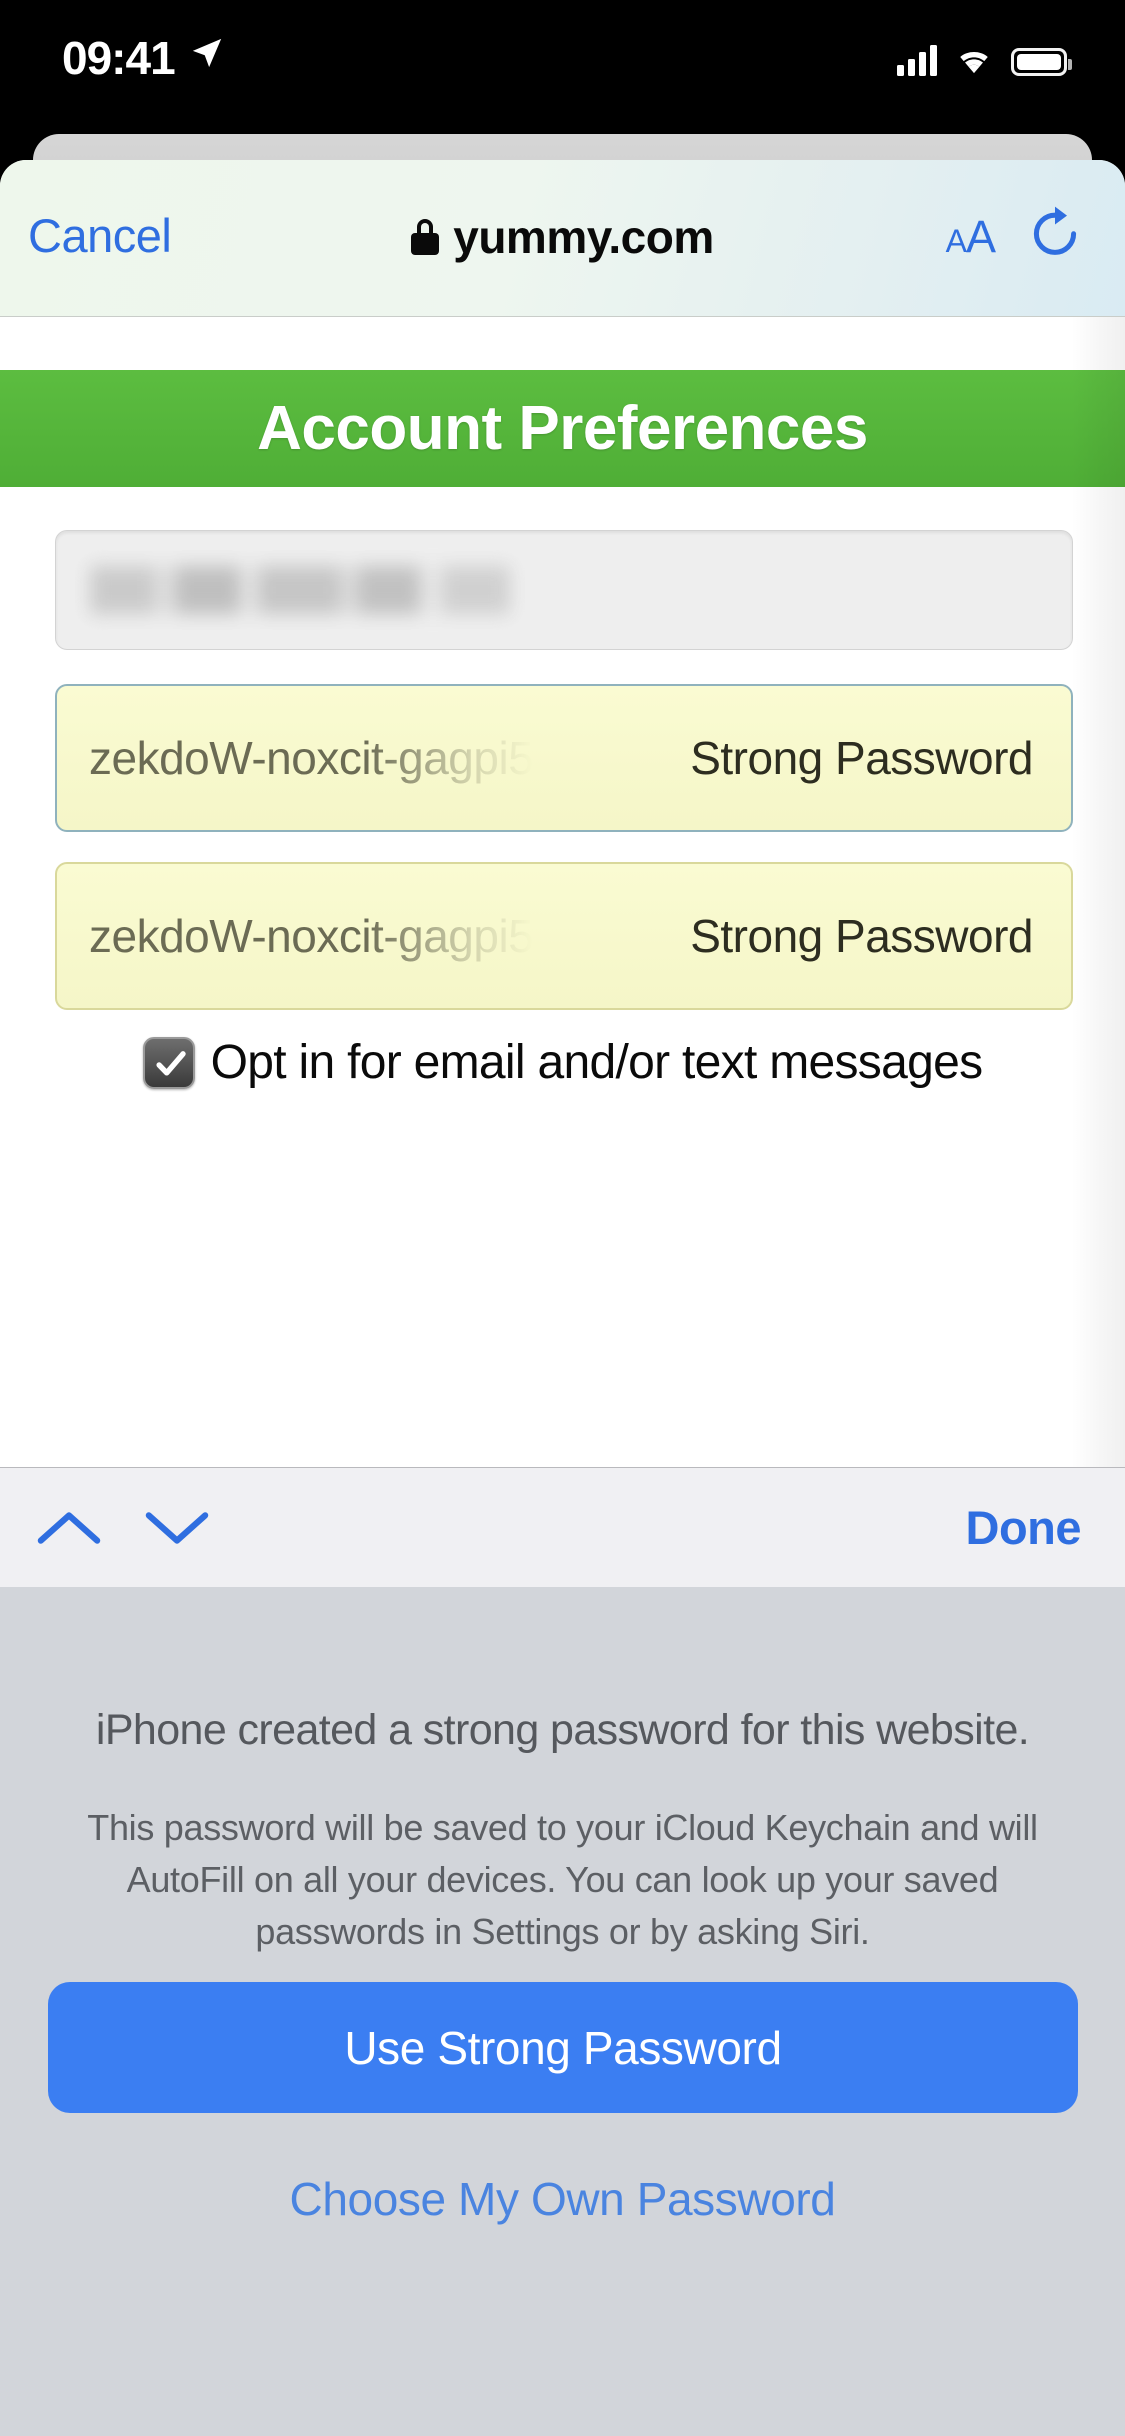  Describe the element at coordinates (562, 2199) in the screenshot. I see `choose-my-own-password-button: Choose My Own Password` at that location.